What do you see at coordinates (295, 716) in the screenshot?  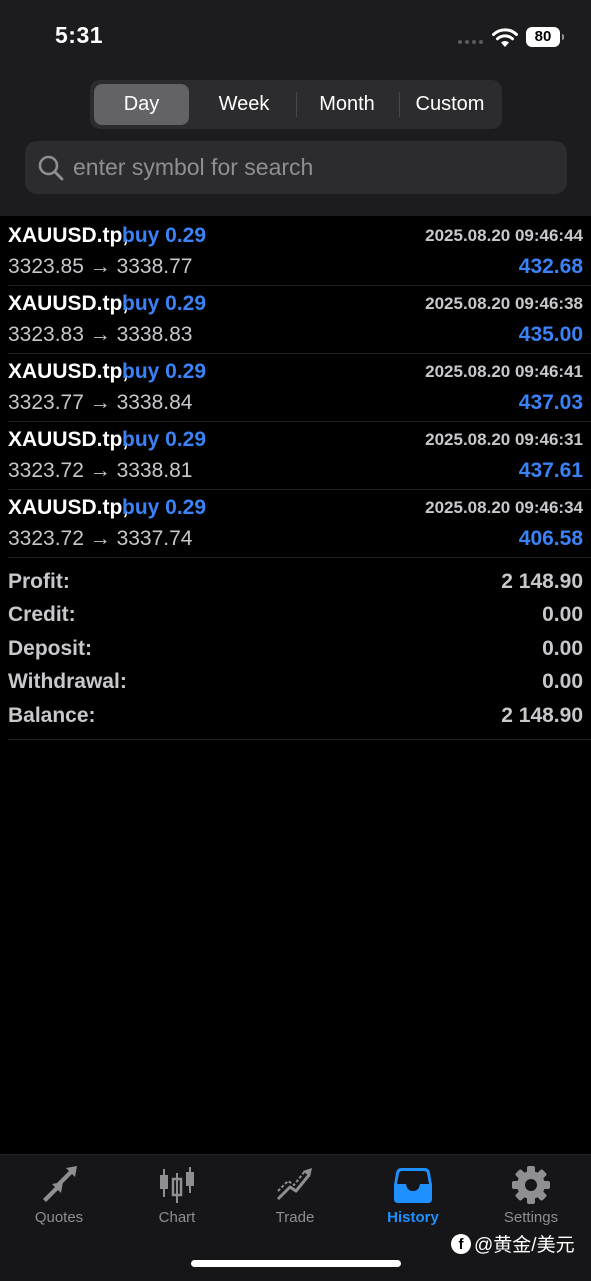 I see `summary-balance: Balance: 2 148.90` at bounding box center [295, 716].